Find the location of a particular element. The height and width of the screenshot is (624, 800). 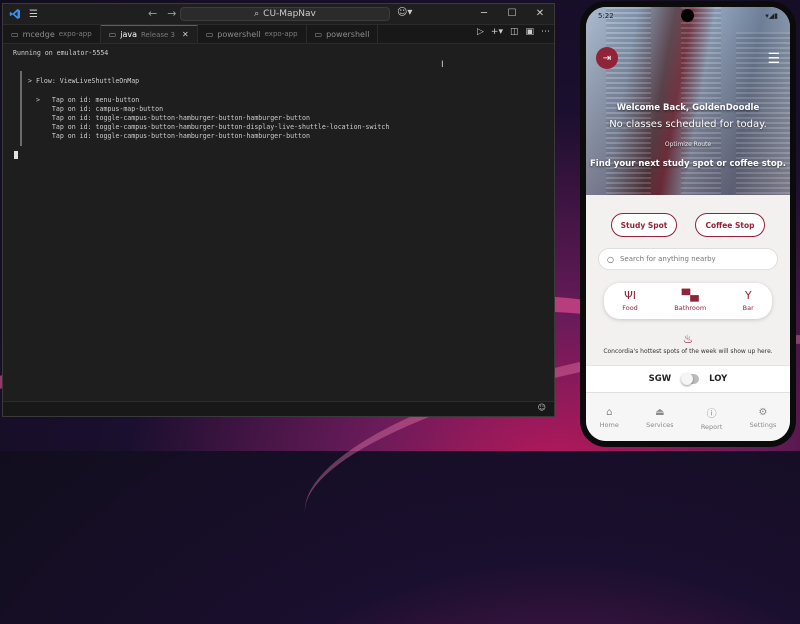

fire-icon: ♨ is located at coordinates (688, 339).